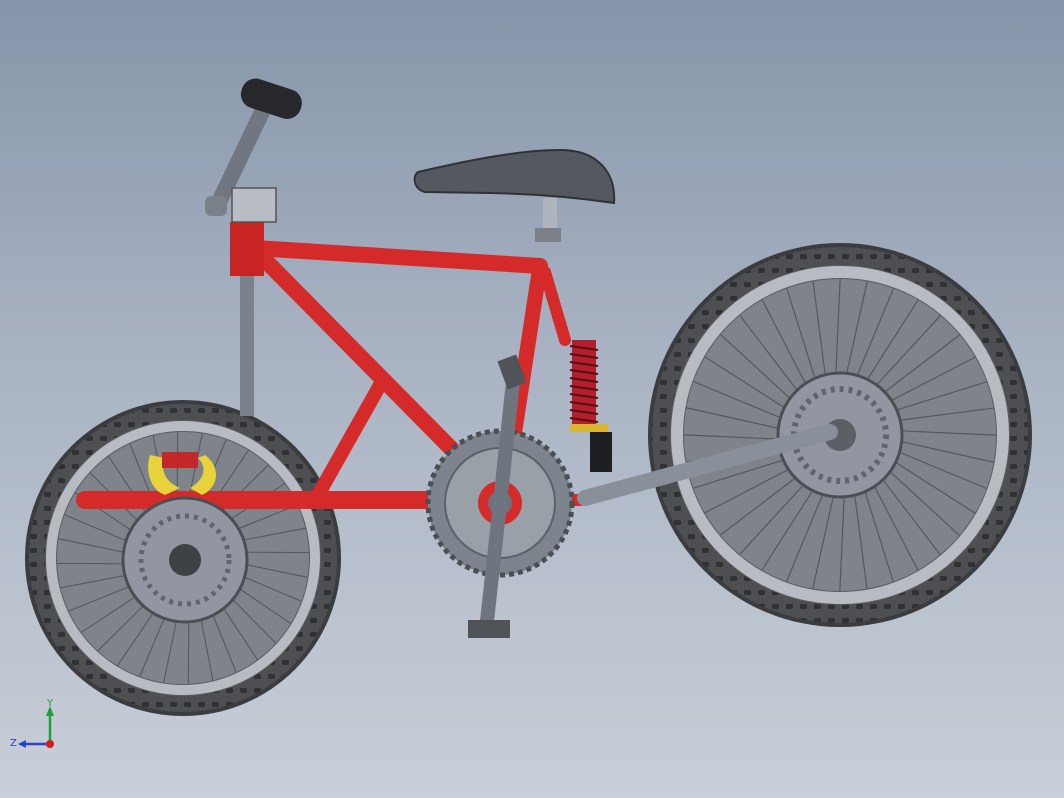  Describe the element at coordinates (601, 452) in the screenshot. I see `shock-body` at that location.